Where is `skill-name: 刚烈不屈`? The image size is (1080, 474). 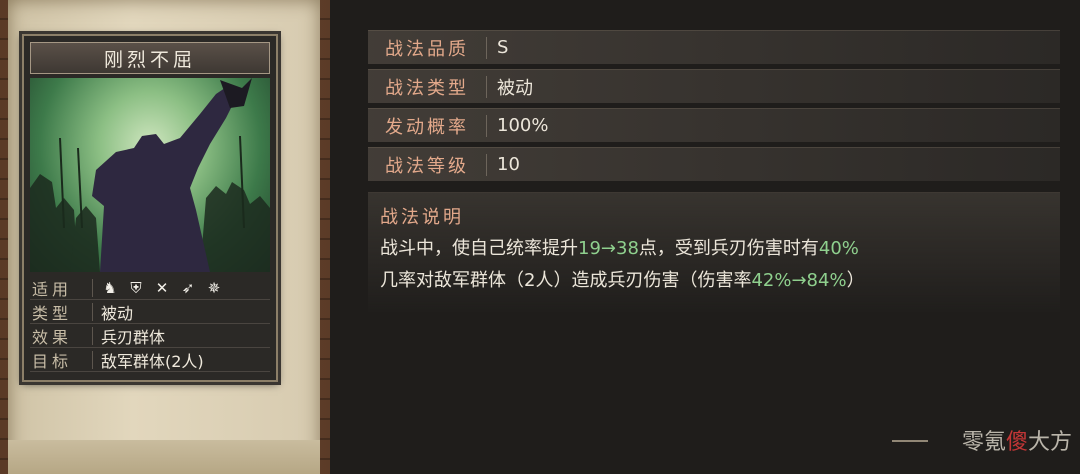 skill-name: 刚烈不屈 is located at coordinates (150, 58).